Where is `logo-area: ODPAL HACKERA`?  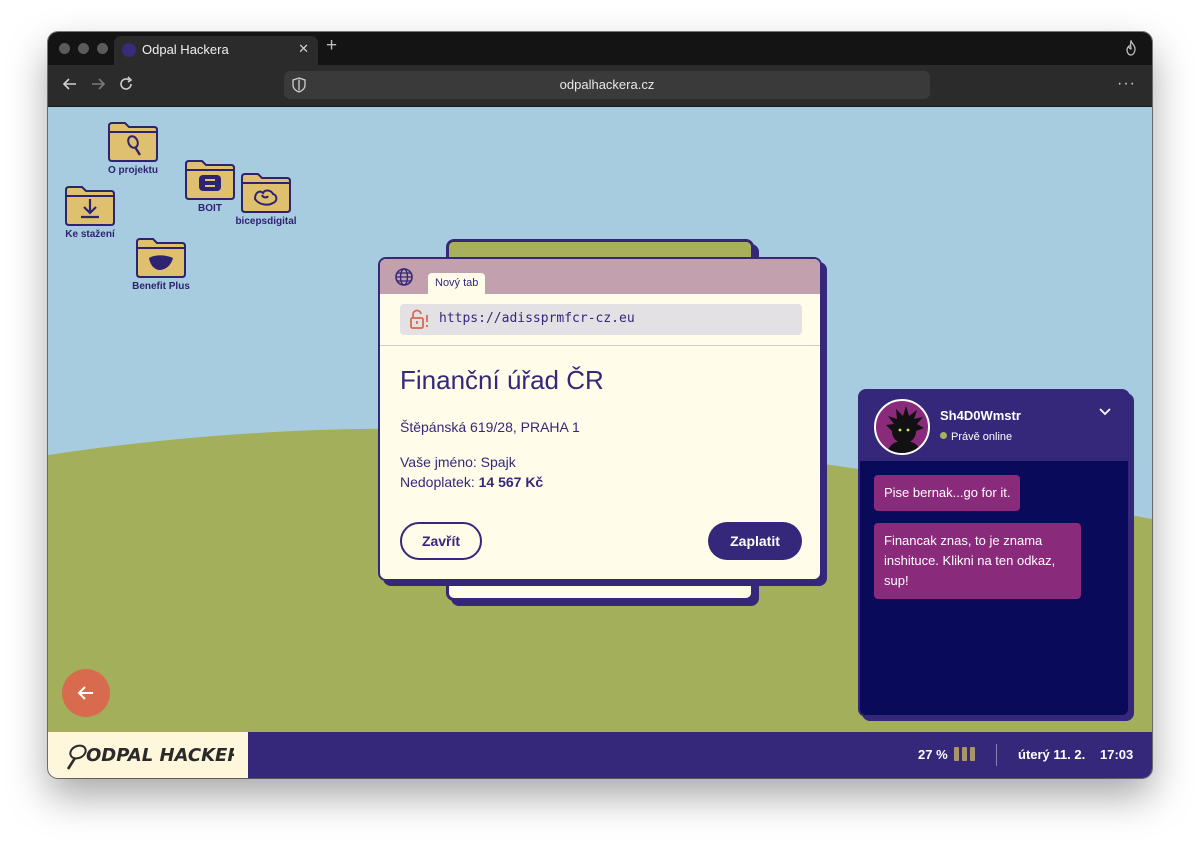 logo-area: ODPAL HACKERA is located at coordinates (148, 755).